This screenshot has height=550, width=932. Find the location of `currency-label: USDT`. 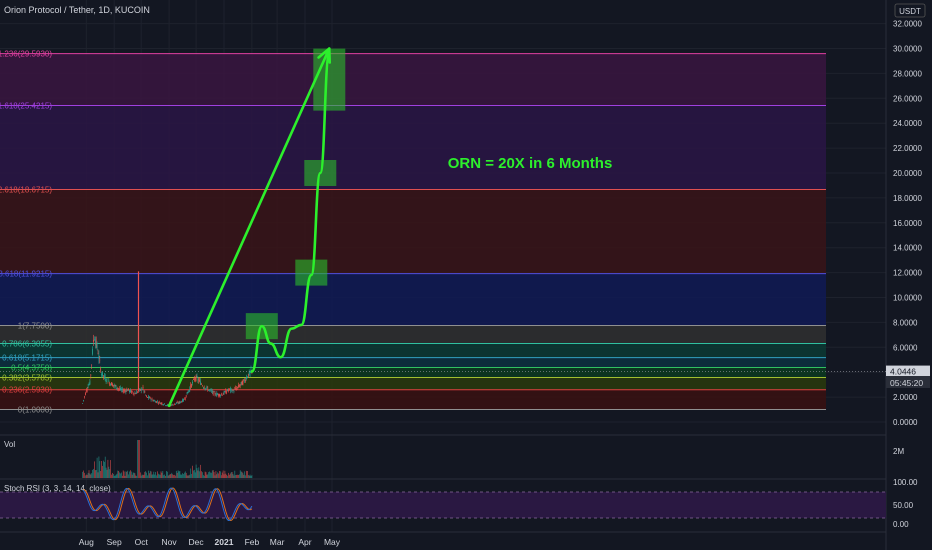

currency-label: USDT is located at coordinates (910, 11).